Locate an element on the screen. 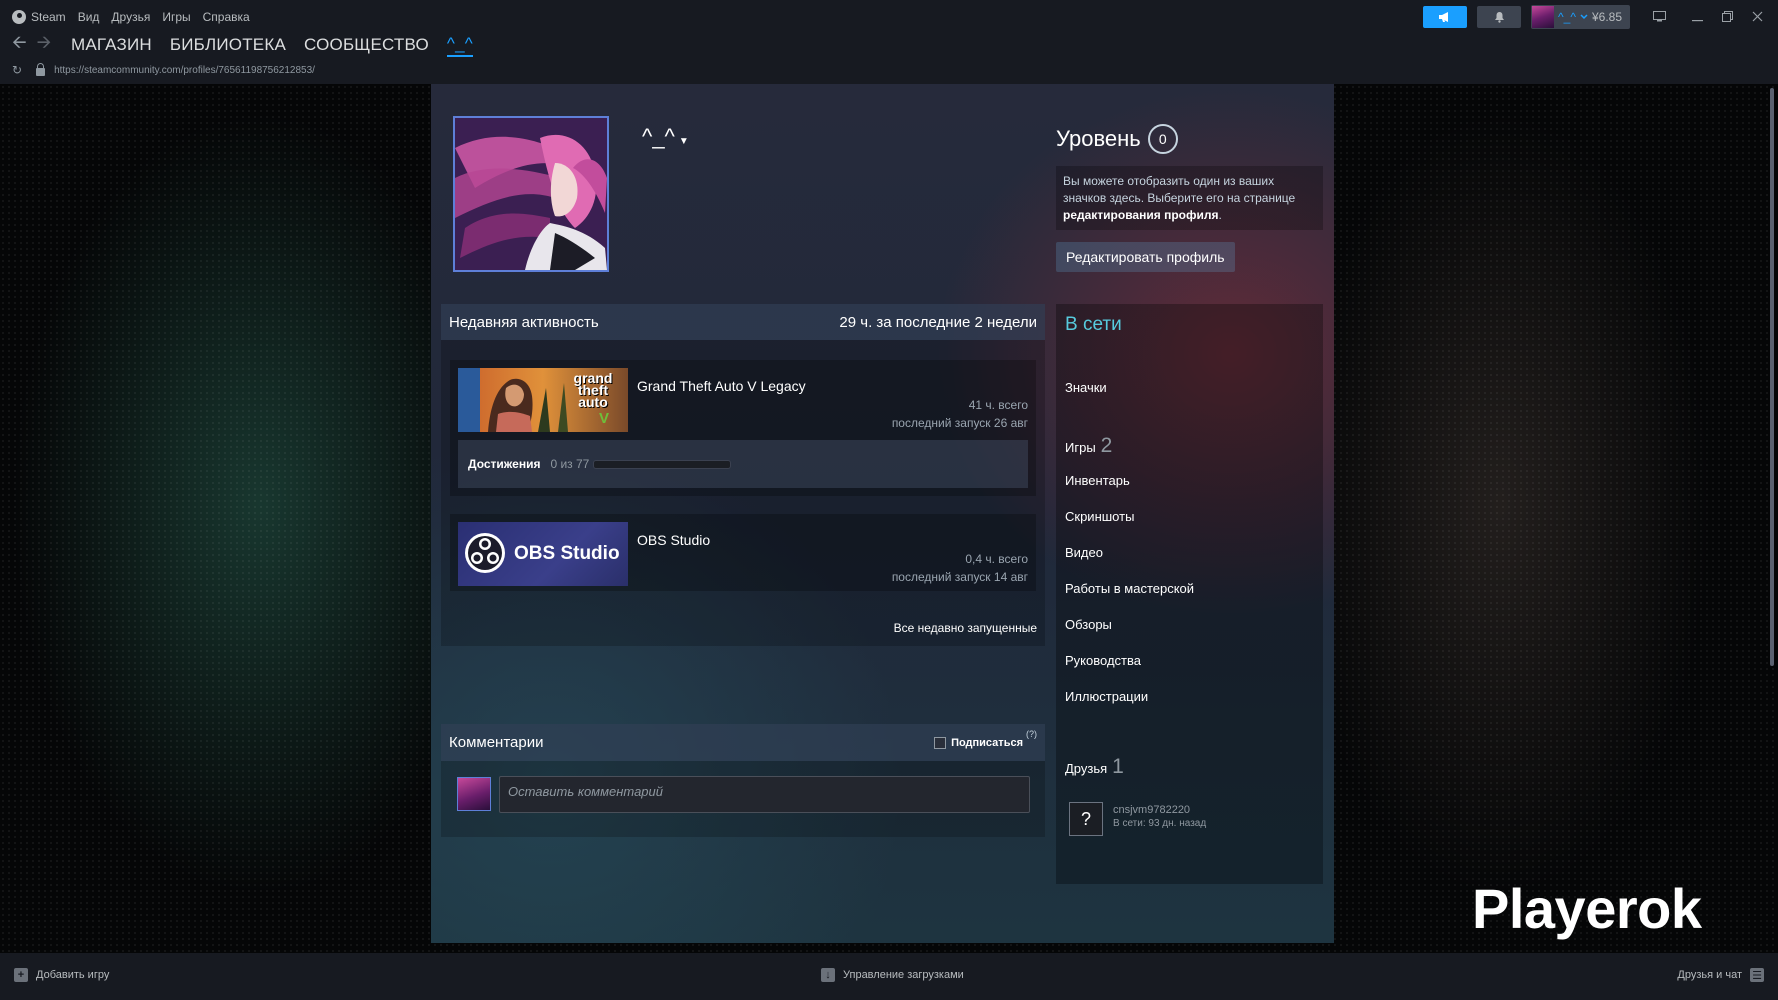  menu-view: Вид is located at coordinates (89, 17).